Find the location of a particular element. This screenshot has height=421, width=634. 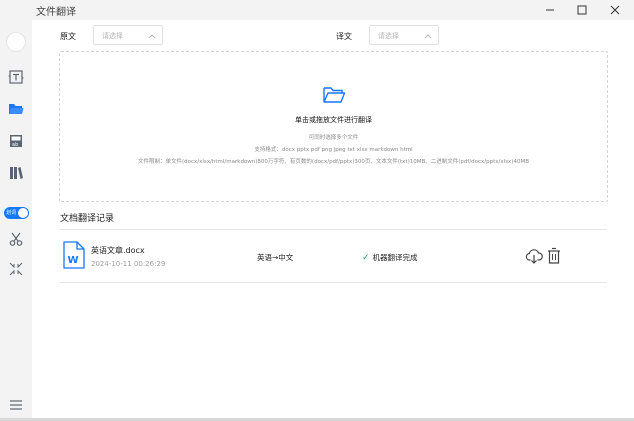

row-divider is located at coordinates (333, 282).